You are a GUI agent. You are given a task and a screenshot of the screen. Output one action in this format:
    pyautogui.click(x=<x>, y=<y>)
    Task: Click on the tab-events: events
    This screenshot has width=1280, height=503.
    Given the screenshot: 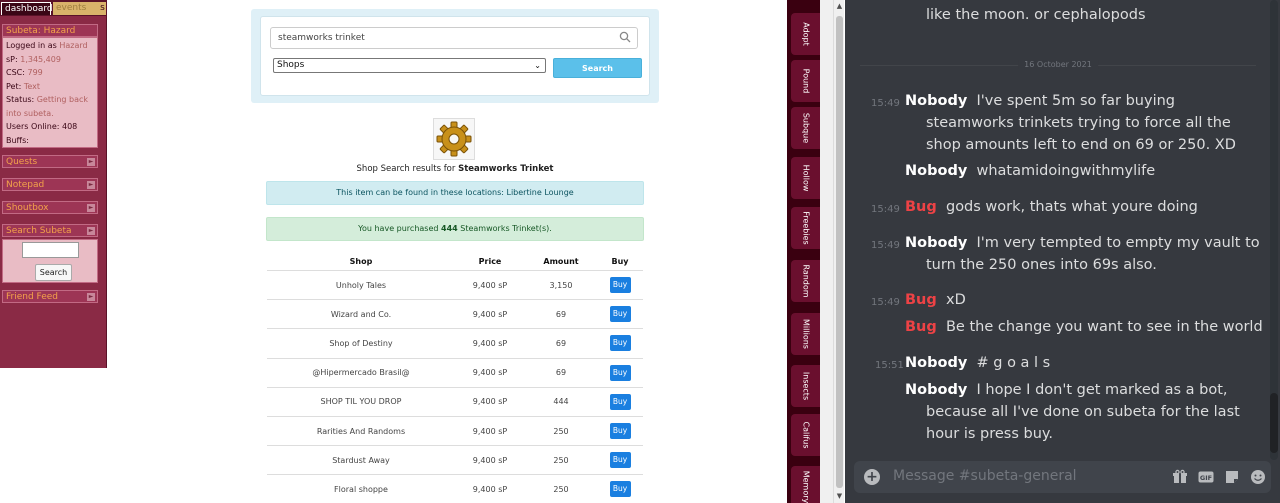 What is the action you would take?
    pyautogui.click(x=76, y=8)
    